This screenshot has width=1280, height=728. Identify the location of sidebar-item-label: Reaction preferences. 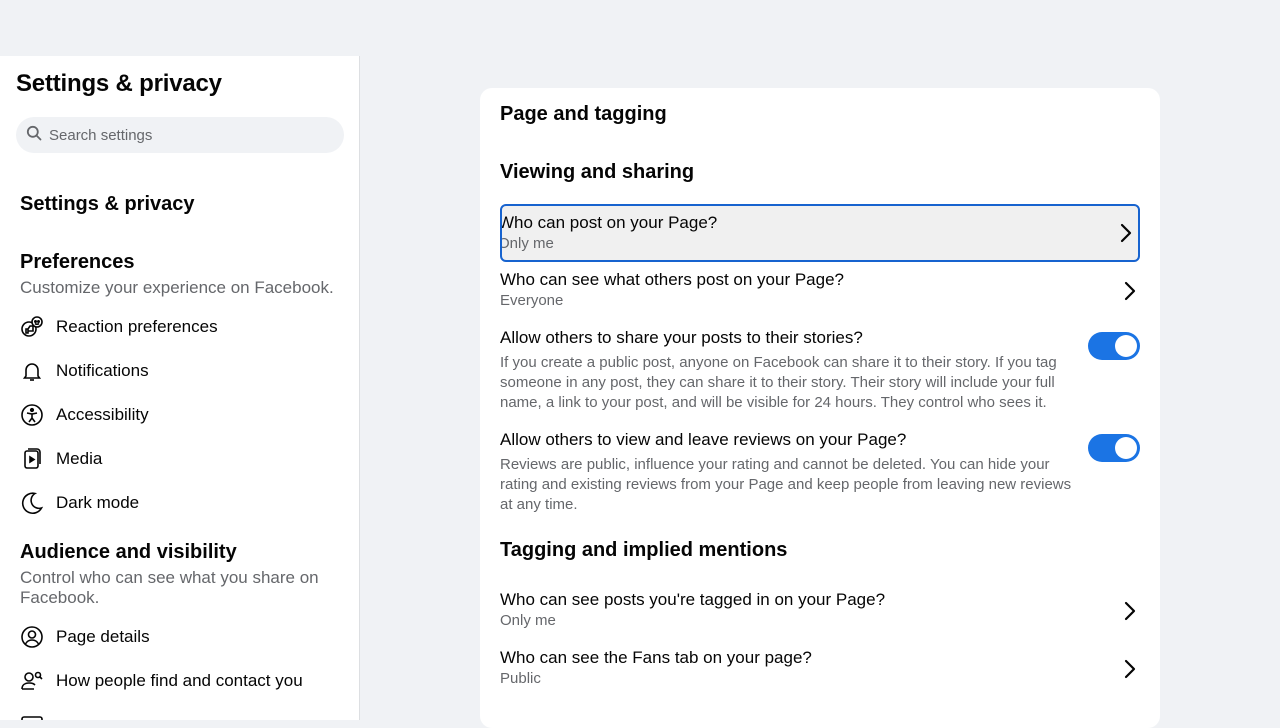
(137, 326).